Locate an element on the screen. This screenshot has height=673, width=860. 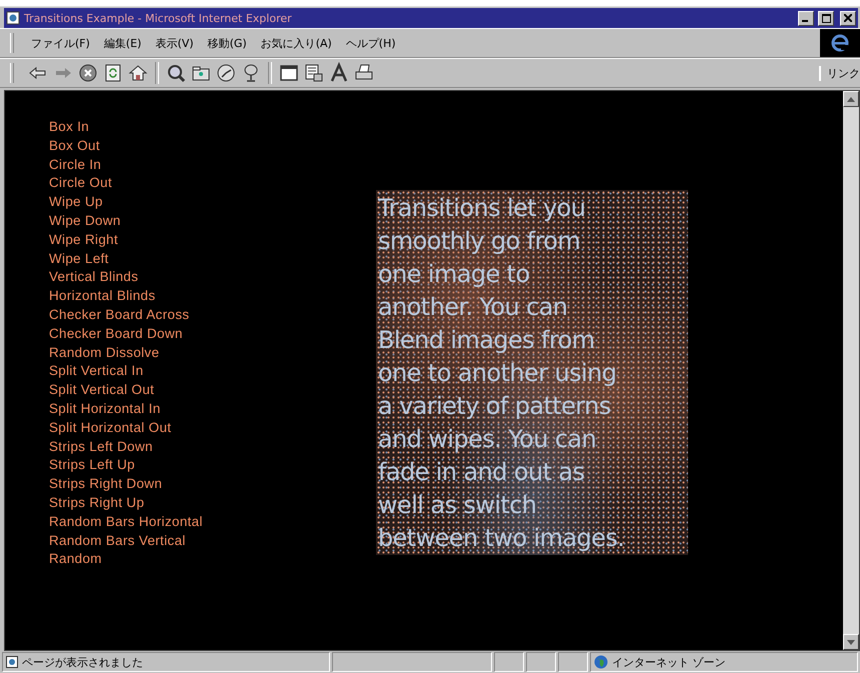
maximize-button is located at coordinates (826, 18).